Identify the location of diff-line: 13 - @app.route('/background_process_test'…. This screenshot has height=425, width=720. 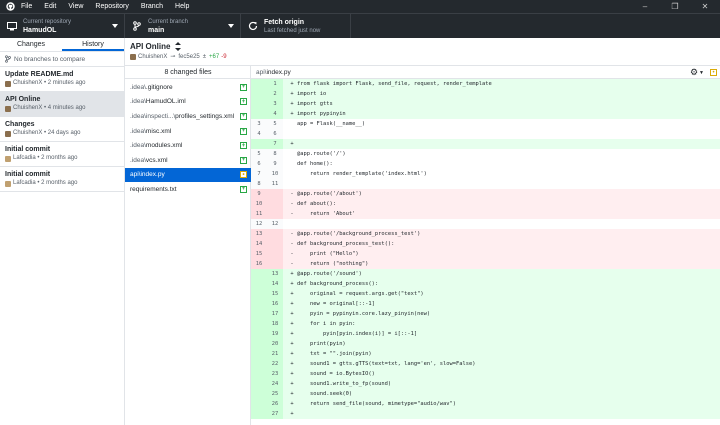
(485, 234).